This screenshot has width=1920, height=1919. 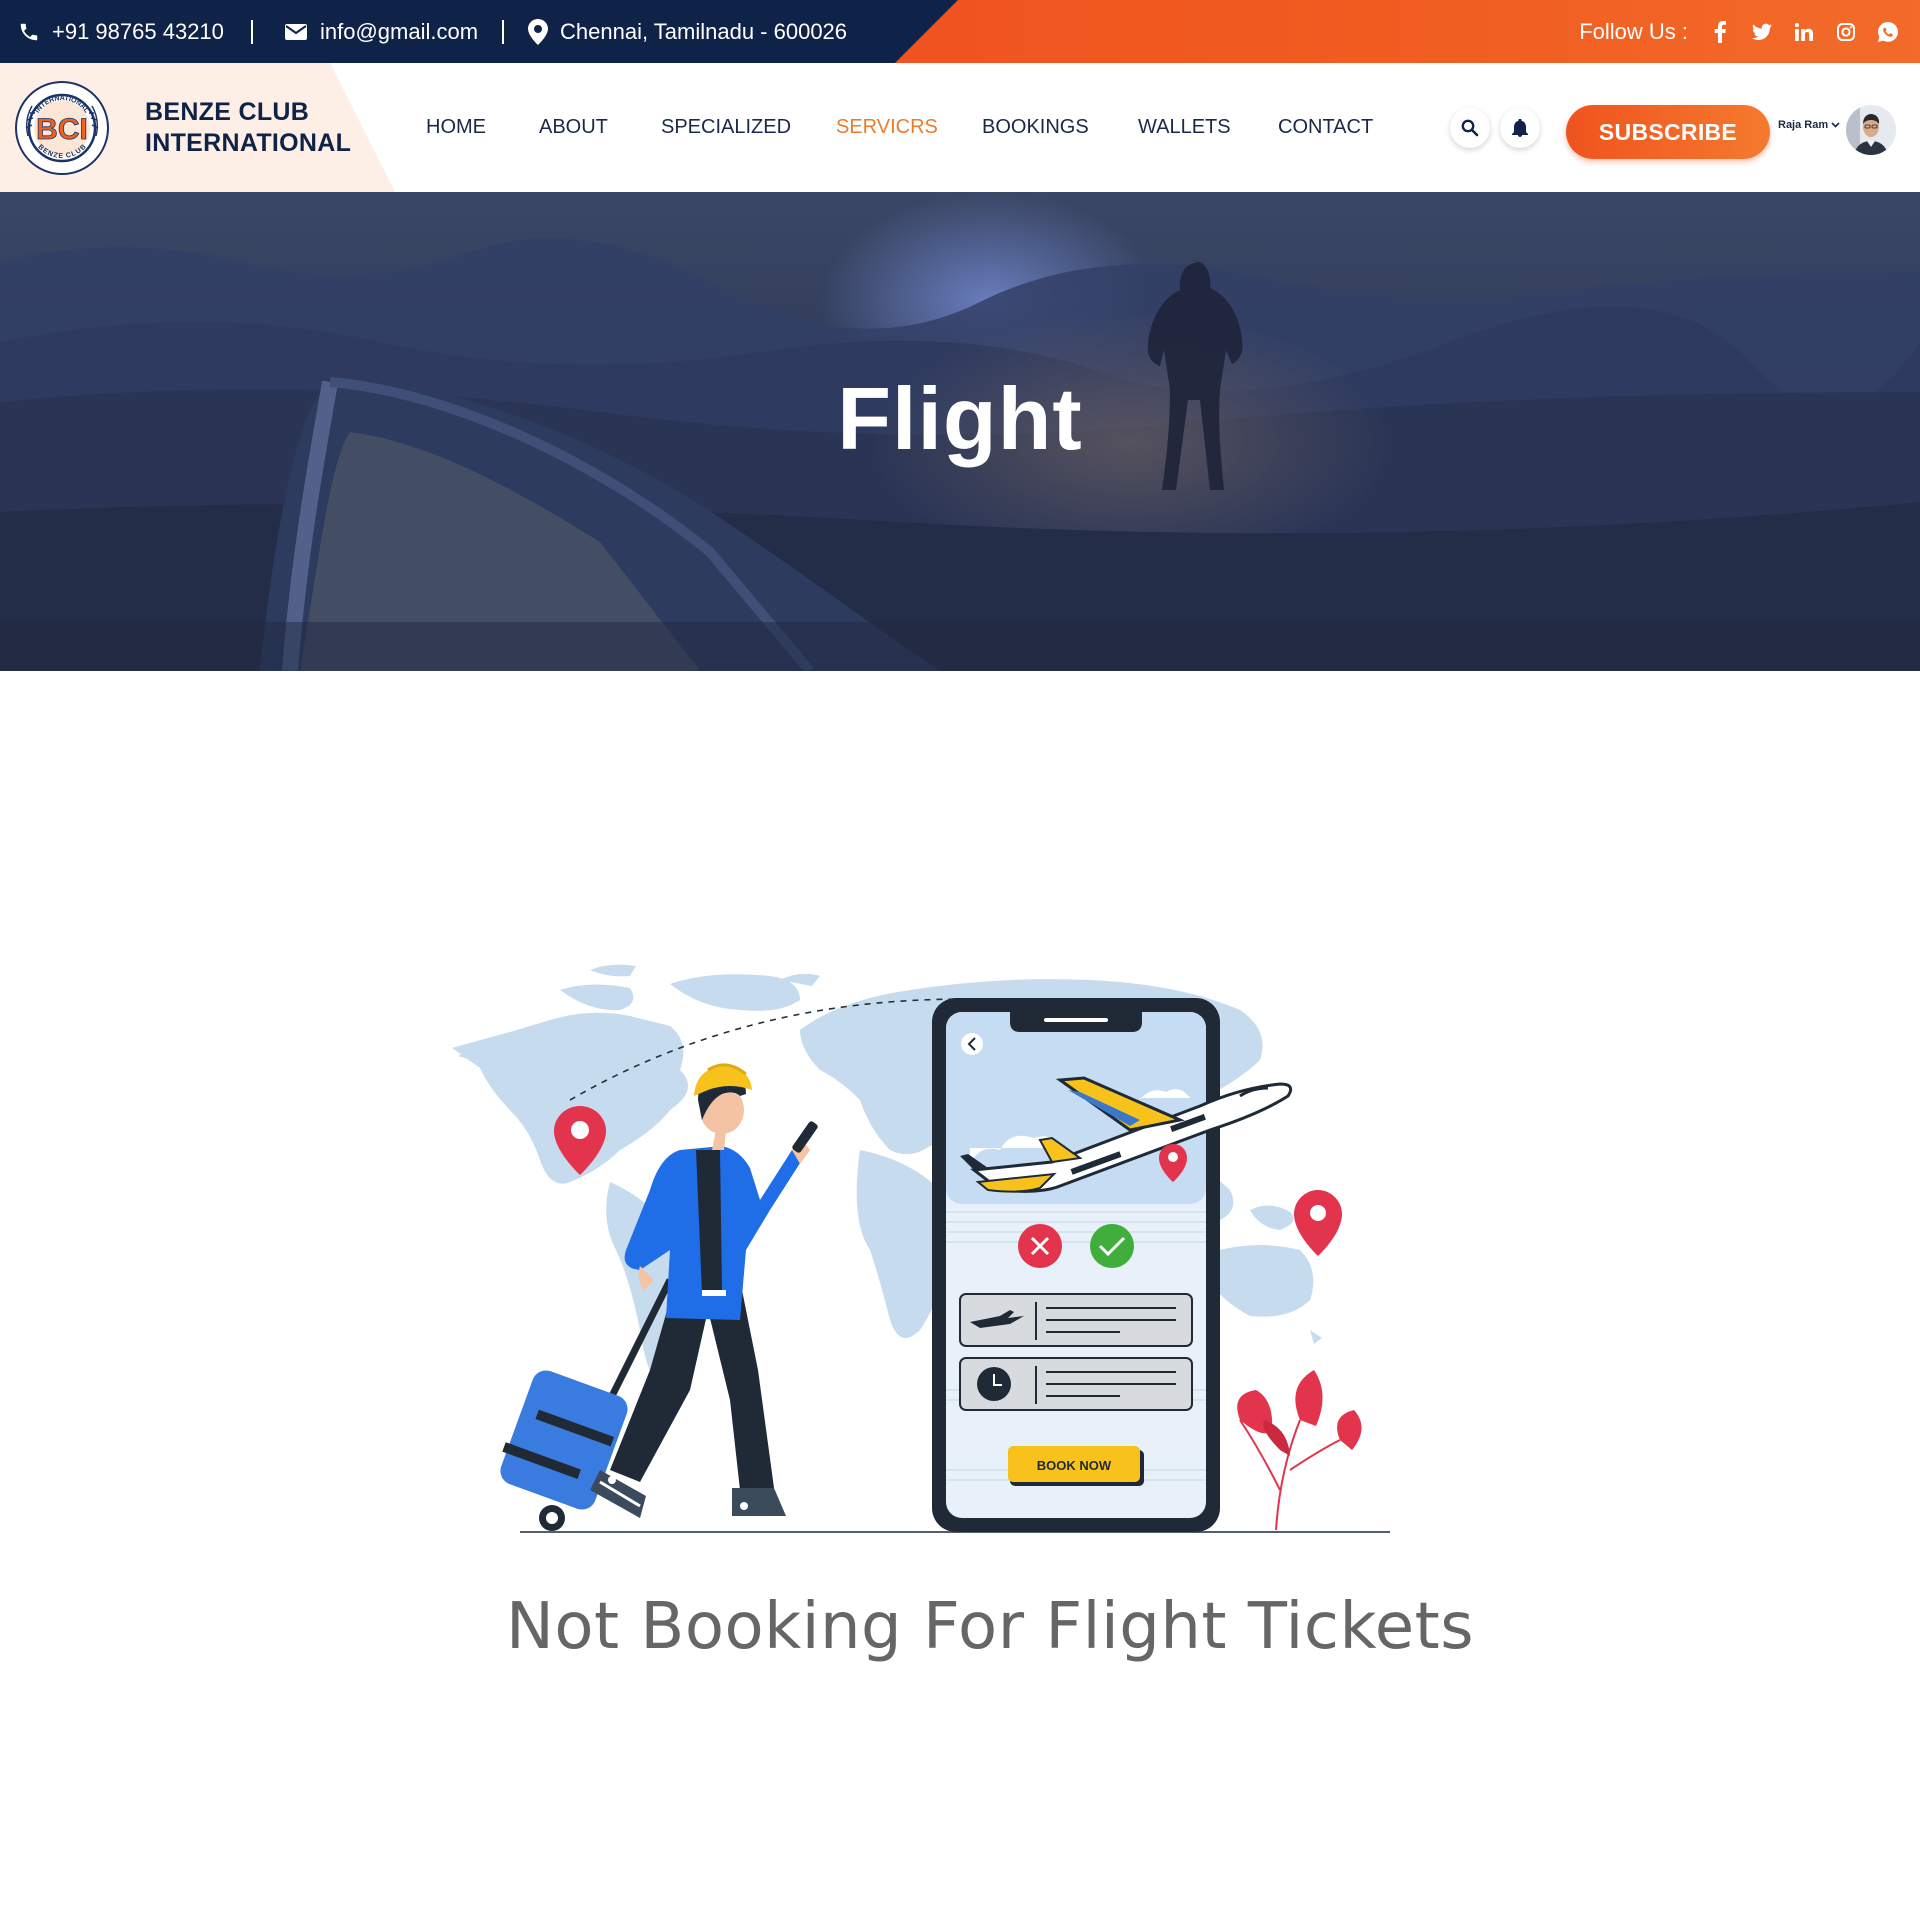 What do you see at coordinates (921, 1248) in the screenshot?
I see `flight-booking-illustration: BOOK NOW` at bounding box center [921, 1248].